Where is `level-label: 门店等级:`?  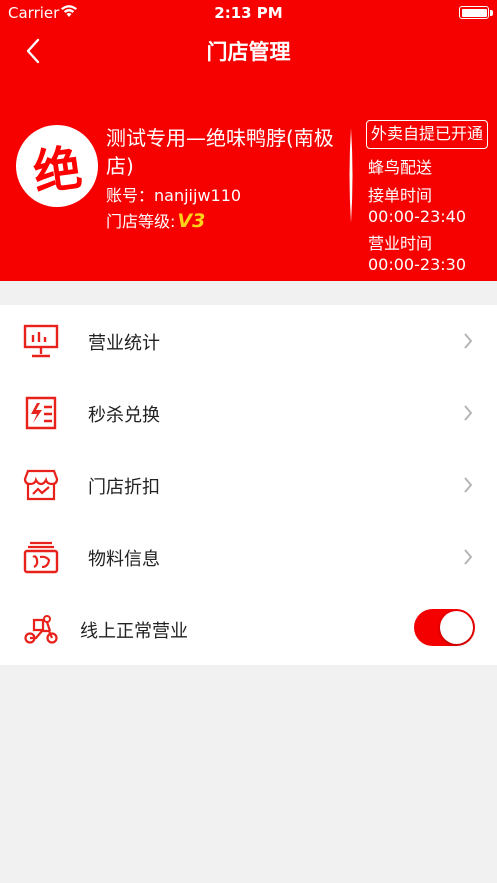 level-label: 门店等级: is located at coordinates (141, 221).